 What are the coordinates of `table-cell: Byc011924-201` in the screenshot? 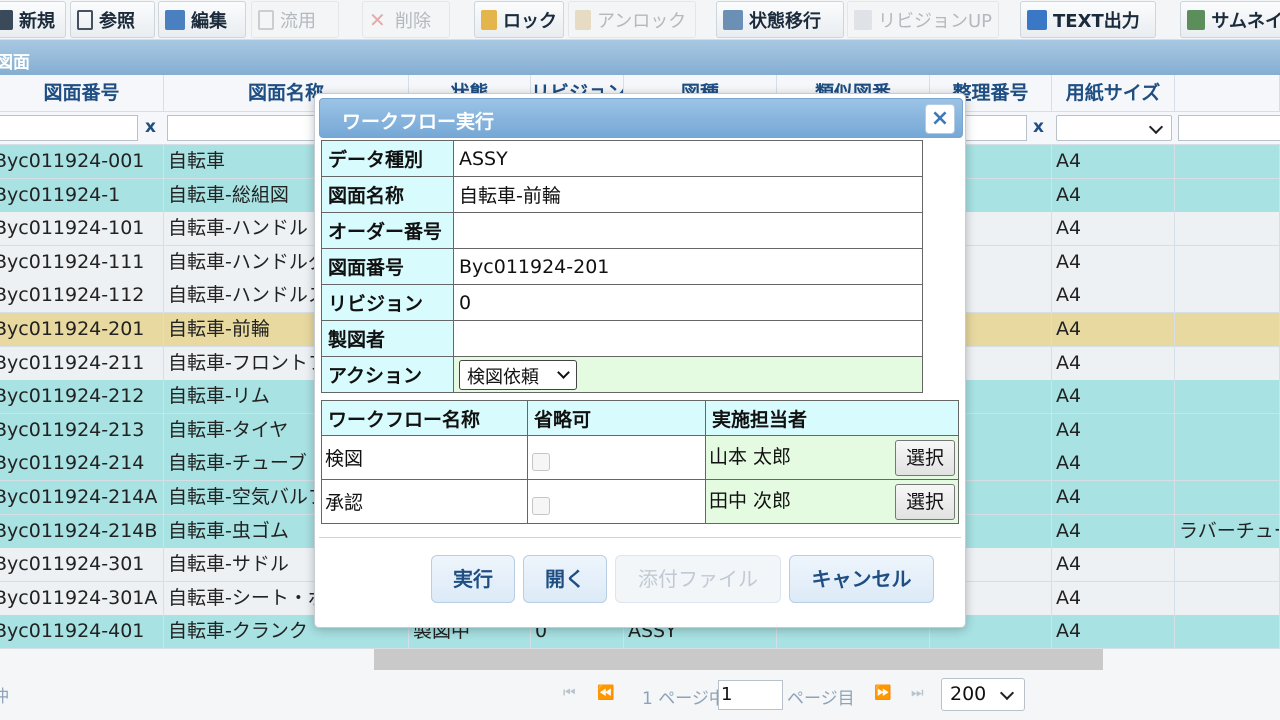 It's located at (82, 329).